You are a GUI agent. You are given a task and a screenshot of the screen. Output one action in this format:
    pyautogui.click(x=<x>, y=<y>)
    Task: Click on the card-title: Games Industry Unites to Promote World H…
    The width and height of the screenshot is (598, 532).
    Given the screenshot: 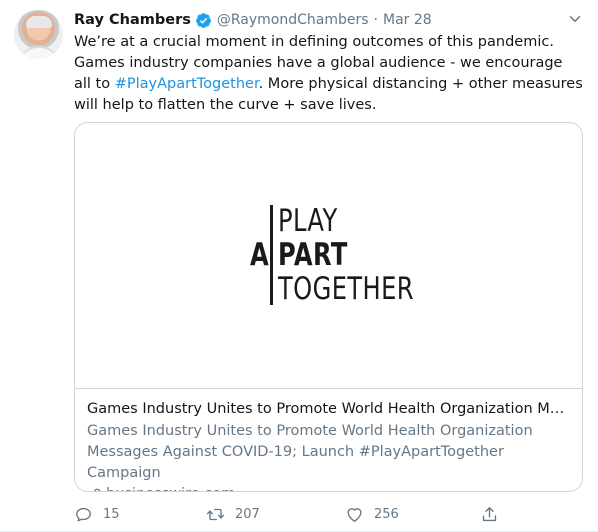 What is the action you would take?
    pyautogui.click(x=330, y=410)
    